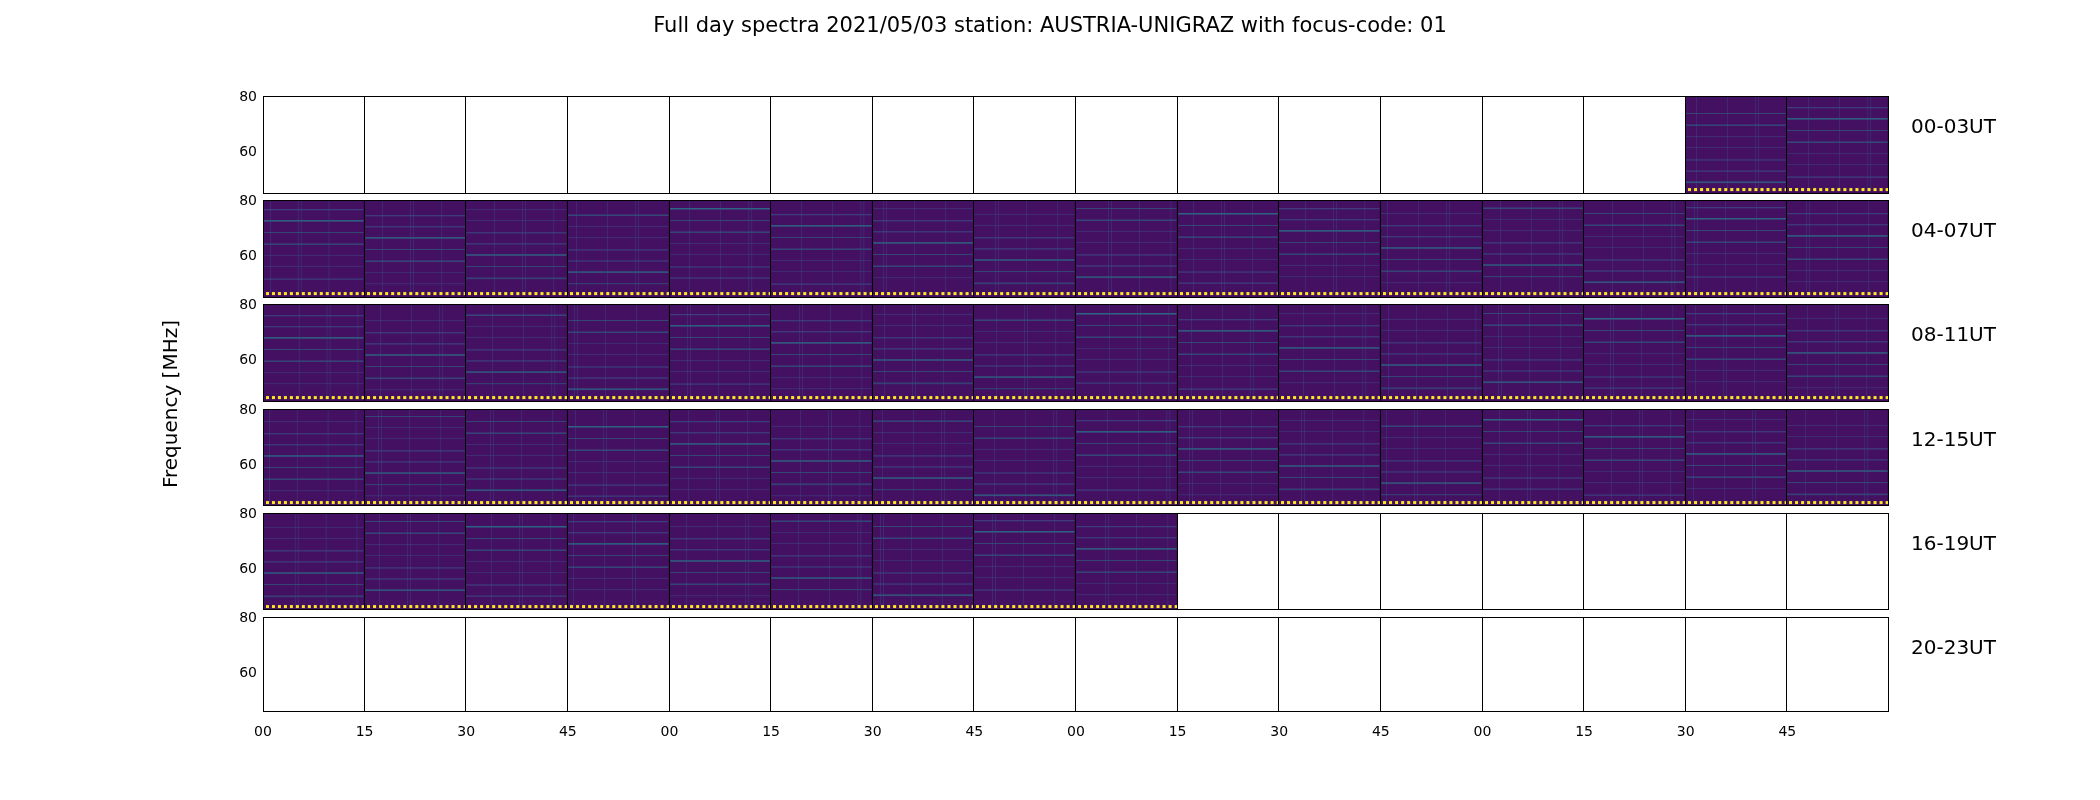  Describe the element at coordinates (1953, 230) in the screenshot. I see `row-label: 04-07UT` at that location.